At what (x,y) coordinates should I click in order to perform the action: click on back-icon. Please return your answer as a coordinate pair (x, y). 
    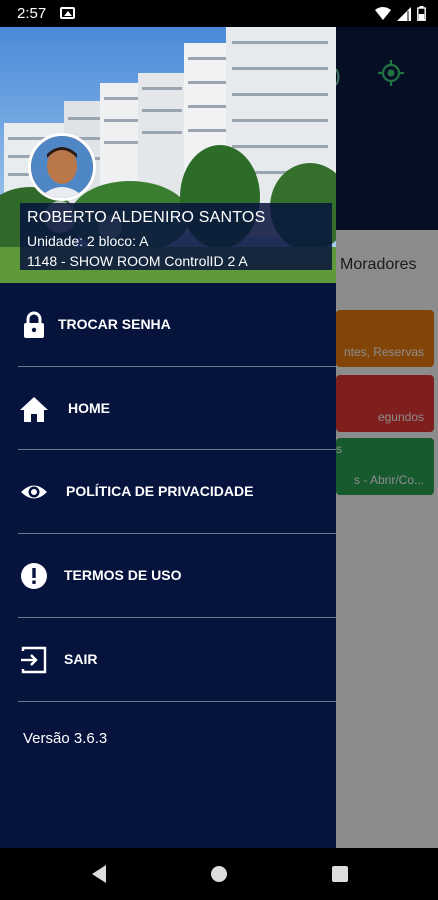
    Looking at the image, I should click on (99, 874).